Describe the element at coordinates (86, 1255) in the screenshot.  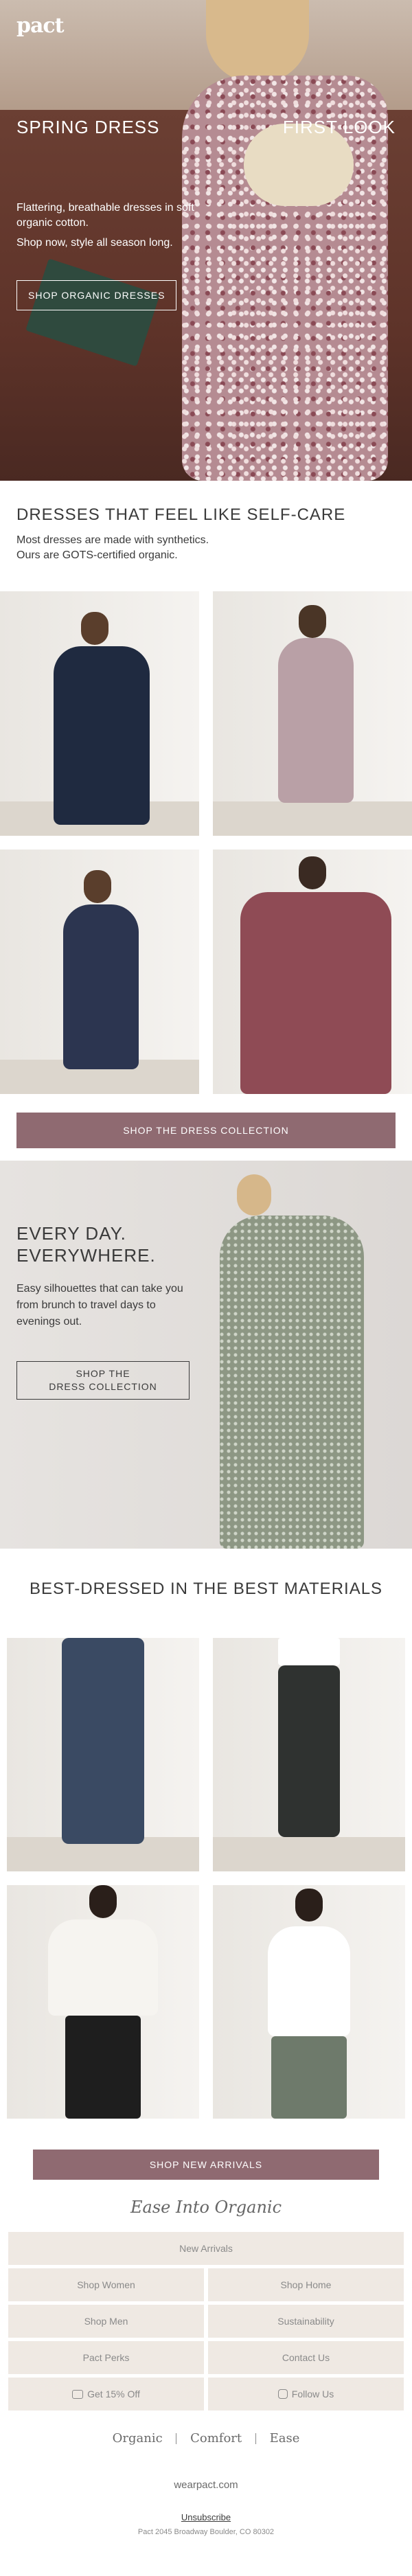
I see `everyday-title-line-2: EVERYWHERE.` at that location.